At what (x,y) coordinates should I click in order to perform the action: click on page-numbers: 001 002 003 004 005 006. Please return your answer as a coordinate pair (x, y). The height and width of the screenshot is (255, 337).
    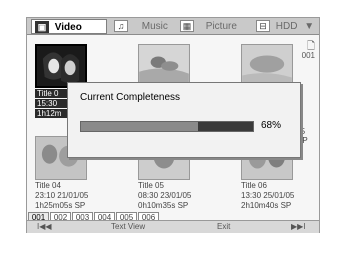
    Looking at the image, I should click on (94, 215).